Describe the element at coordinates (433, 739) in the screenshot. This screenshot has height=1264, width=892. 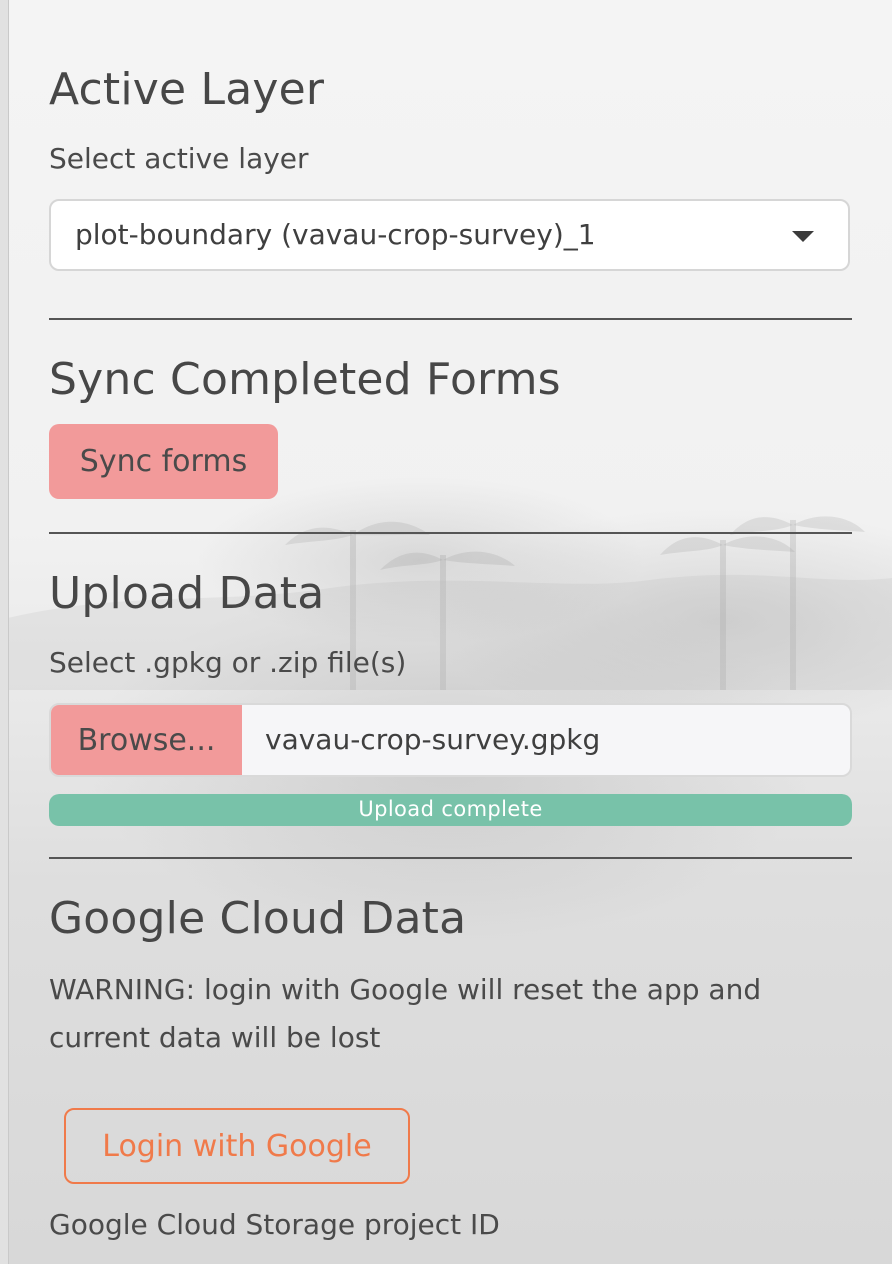
I see `selected-file-name: vavau-crop-survey.gpkg` at that location.